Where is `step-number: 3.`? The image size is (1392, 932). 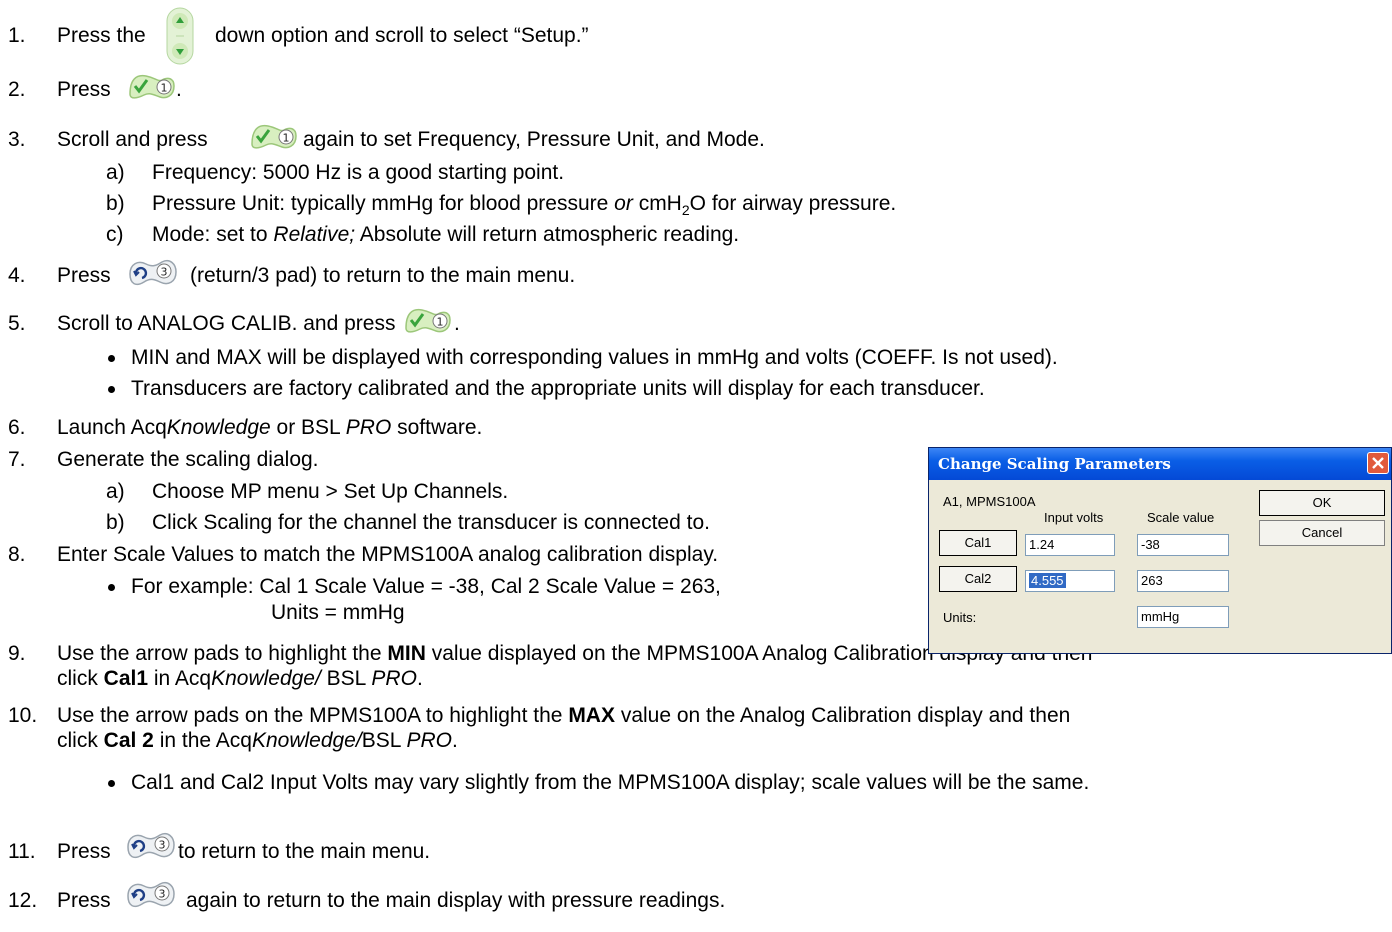 step-number: 3. is located at coordinates (17, 139).